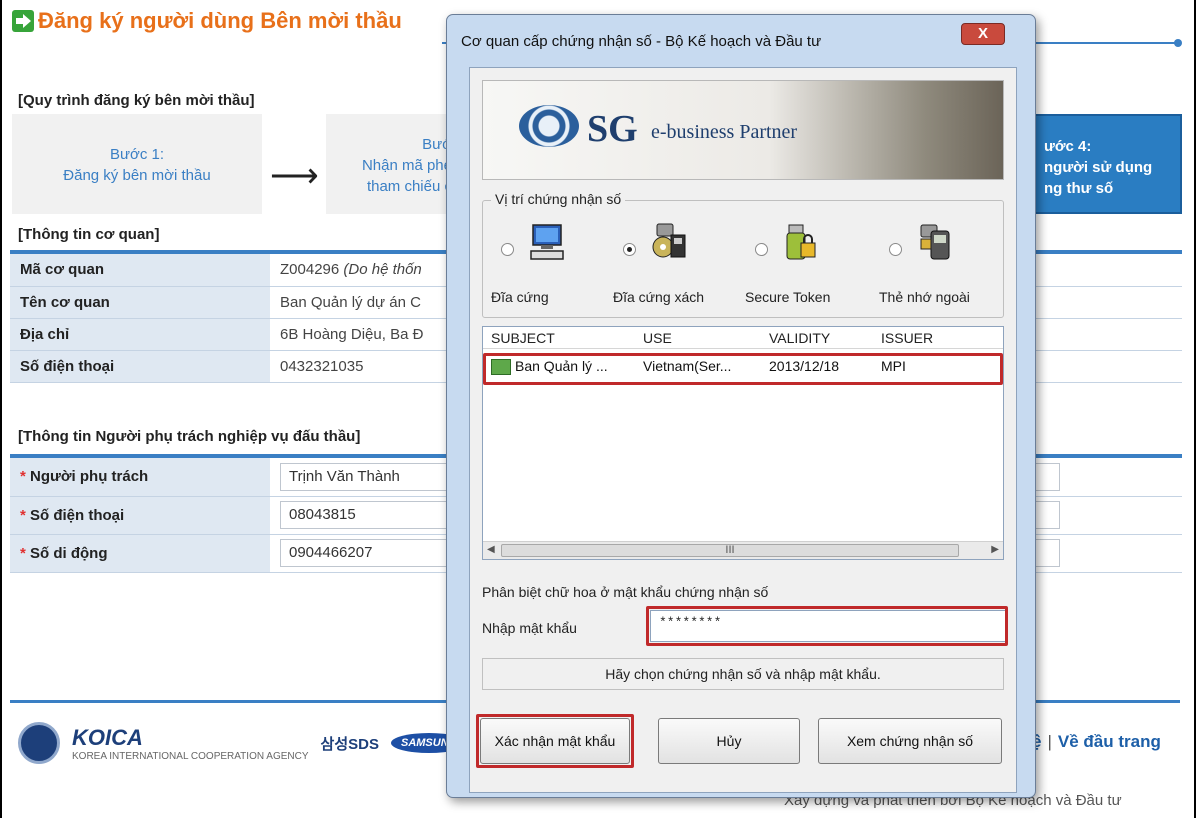 The height and width of the screenshot is (818, 1196). What do you see at coordinates (409, 186) in the screenshot?
I see `step-2-text-2: tham chiếu c` at bounding box center [409, 186].